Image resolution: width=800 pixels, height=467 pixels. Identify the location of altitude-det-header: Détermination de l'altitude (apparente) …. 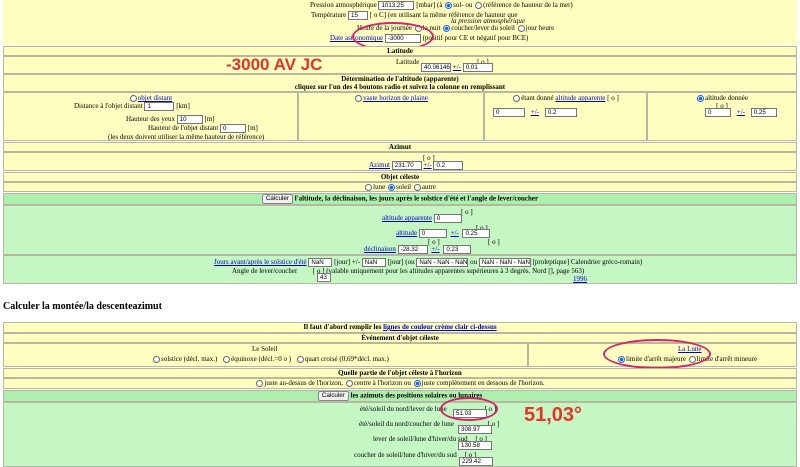
(400, 83).